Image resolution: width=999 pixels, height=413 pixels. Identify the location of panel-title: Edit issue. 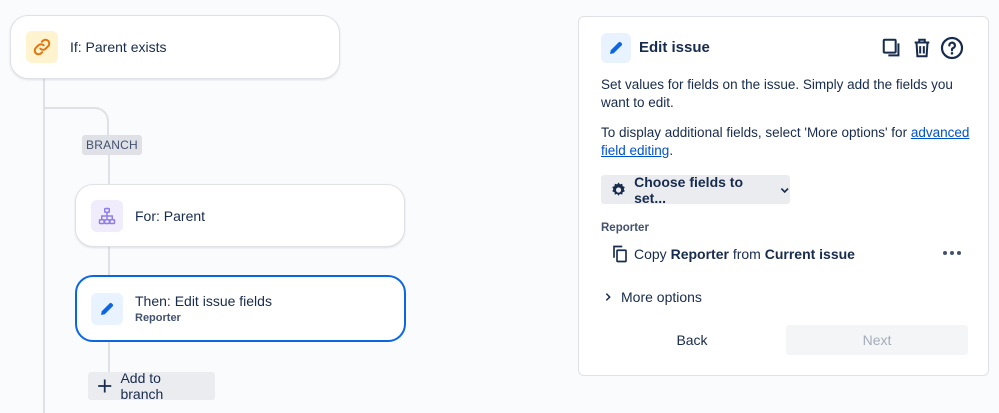
(674, 47).